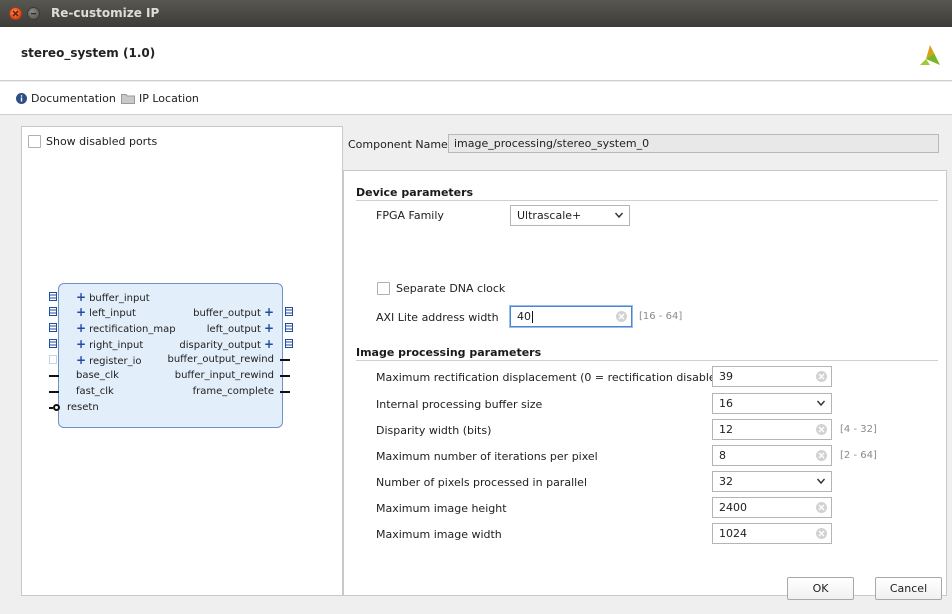 Image resolution: width=952 pixels, height=614 pixels. Describe the element at coordinates (88, 53) in the screenshot. I see `ip-title: stereo_system (1.0)` at that location.